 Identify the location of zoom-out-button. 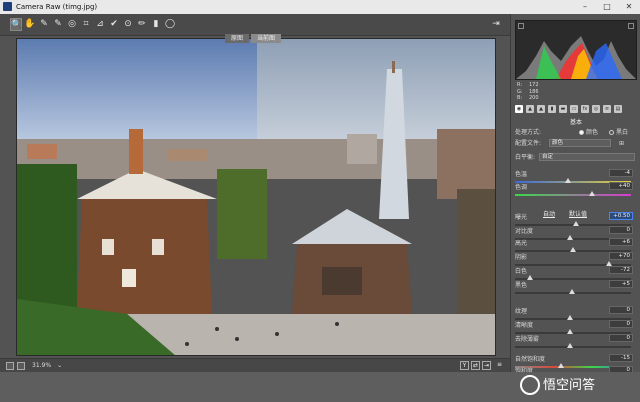
(10, 366).